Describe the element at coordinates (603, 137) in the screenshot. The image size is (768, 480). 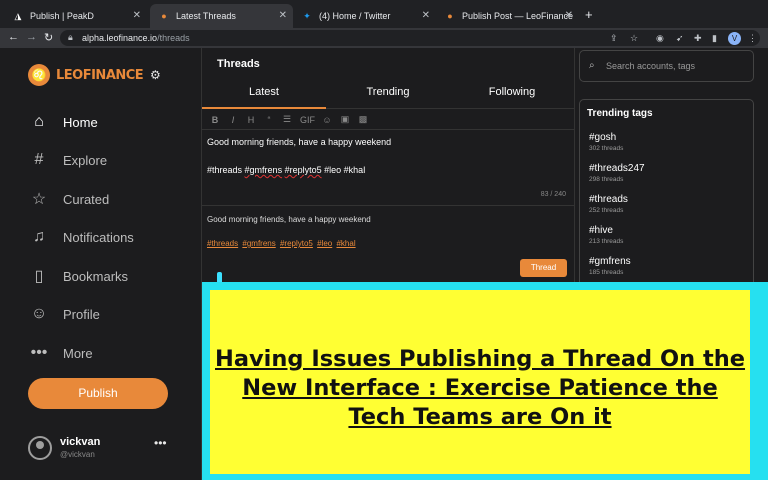
I see `tag-name: #gosh` at that location.